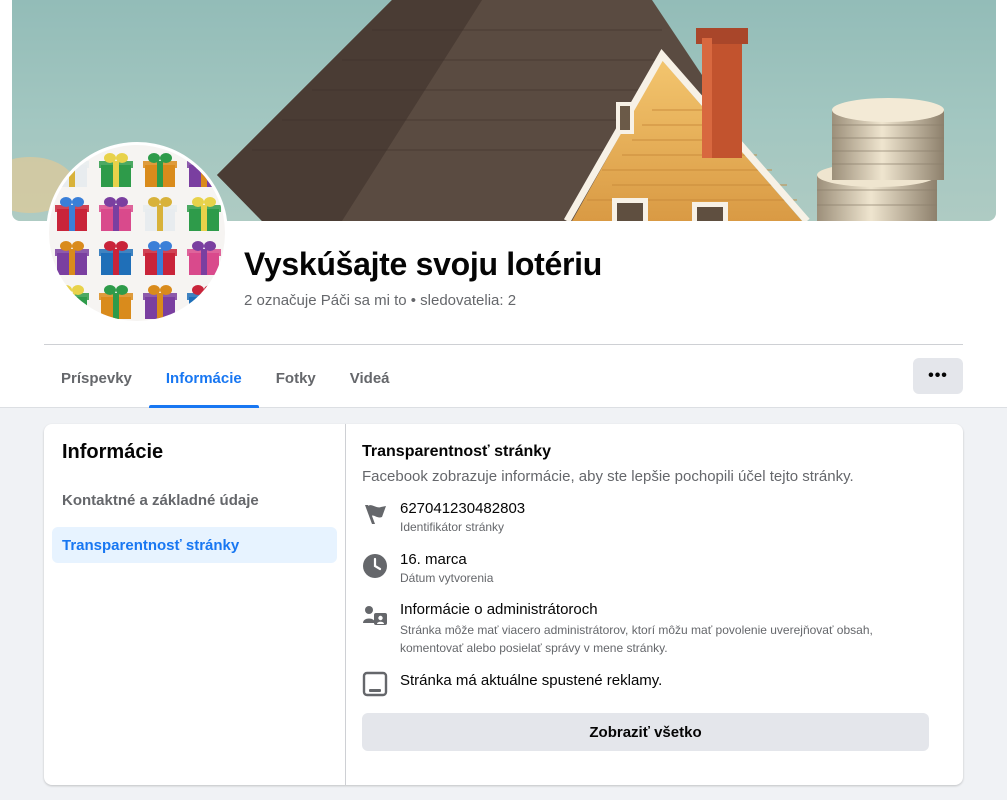  What do you see at coordinates (503, 344) in the screenshot?
I see `header-divider` at bounding box center [503, 344].